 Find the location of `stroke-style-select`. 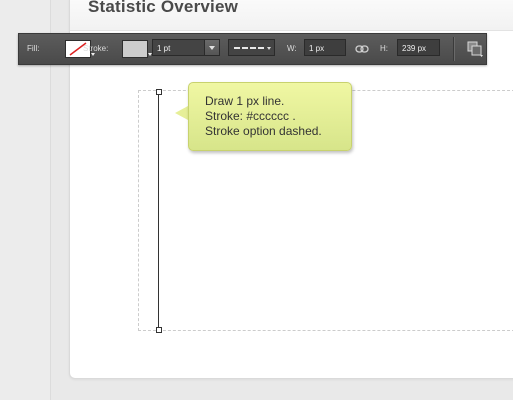

stroke-style-select is located at coordinates (251, 47).